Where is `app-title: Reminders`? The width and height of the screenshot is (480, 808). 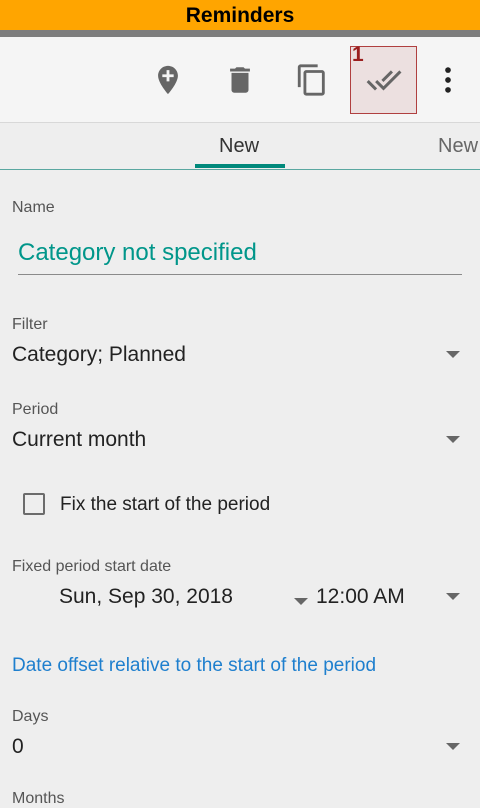
app-title: Reminders is located at coordinates (240, 15).